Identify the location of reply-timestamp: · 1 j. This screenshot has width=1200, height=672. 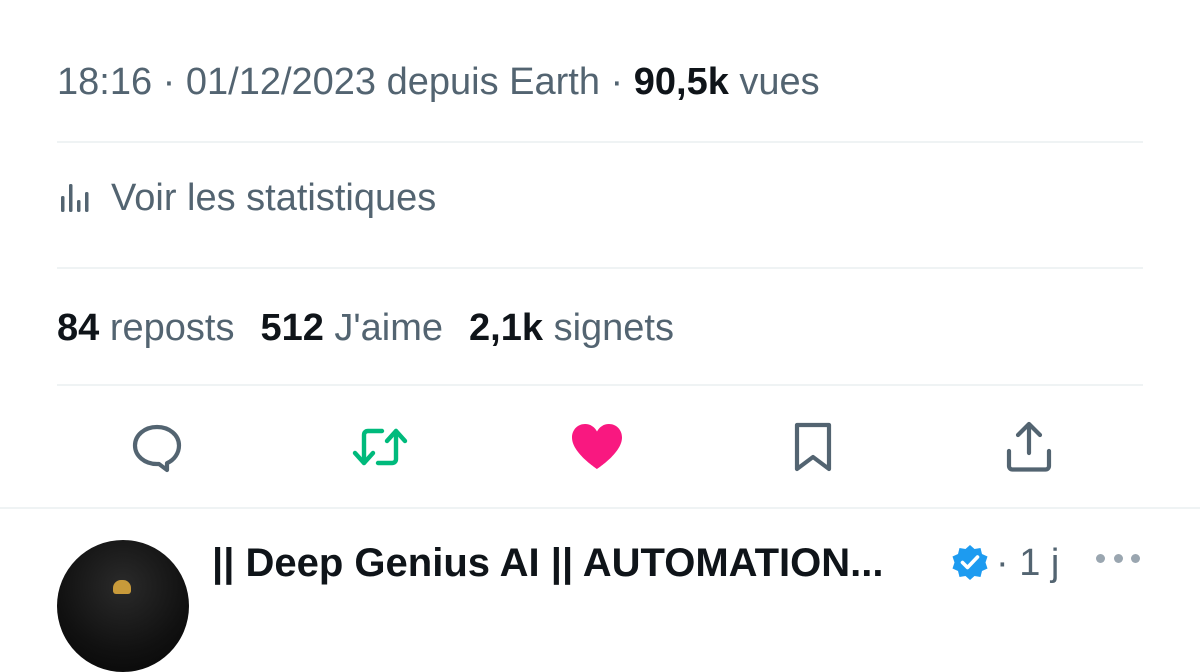
(1027, 563).